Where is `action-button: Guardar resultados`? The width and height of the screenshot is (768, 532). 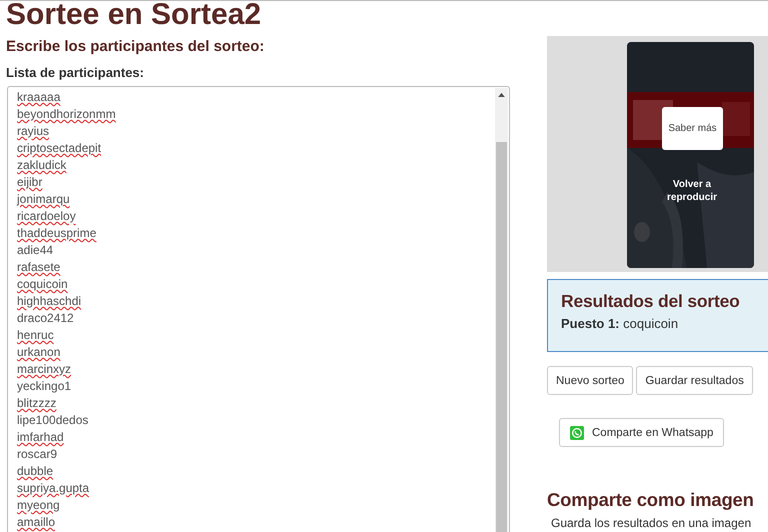 action-button: Guardar resultados is located at coordinates (694, 380).